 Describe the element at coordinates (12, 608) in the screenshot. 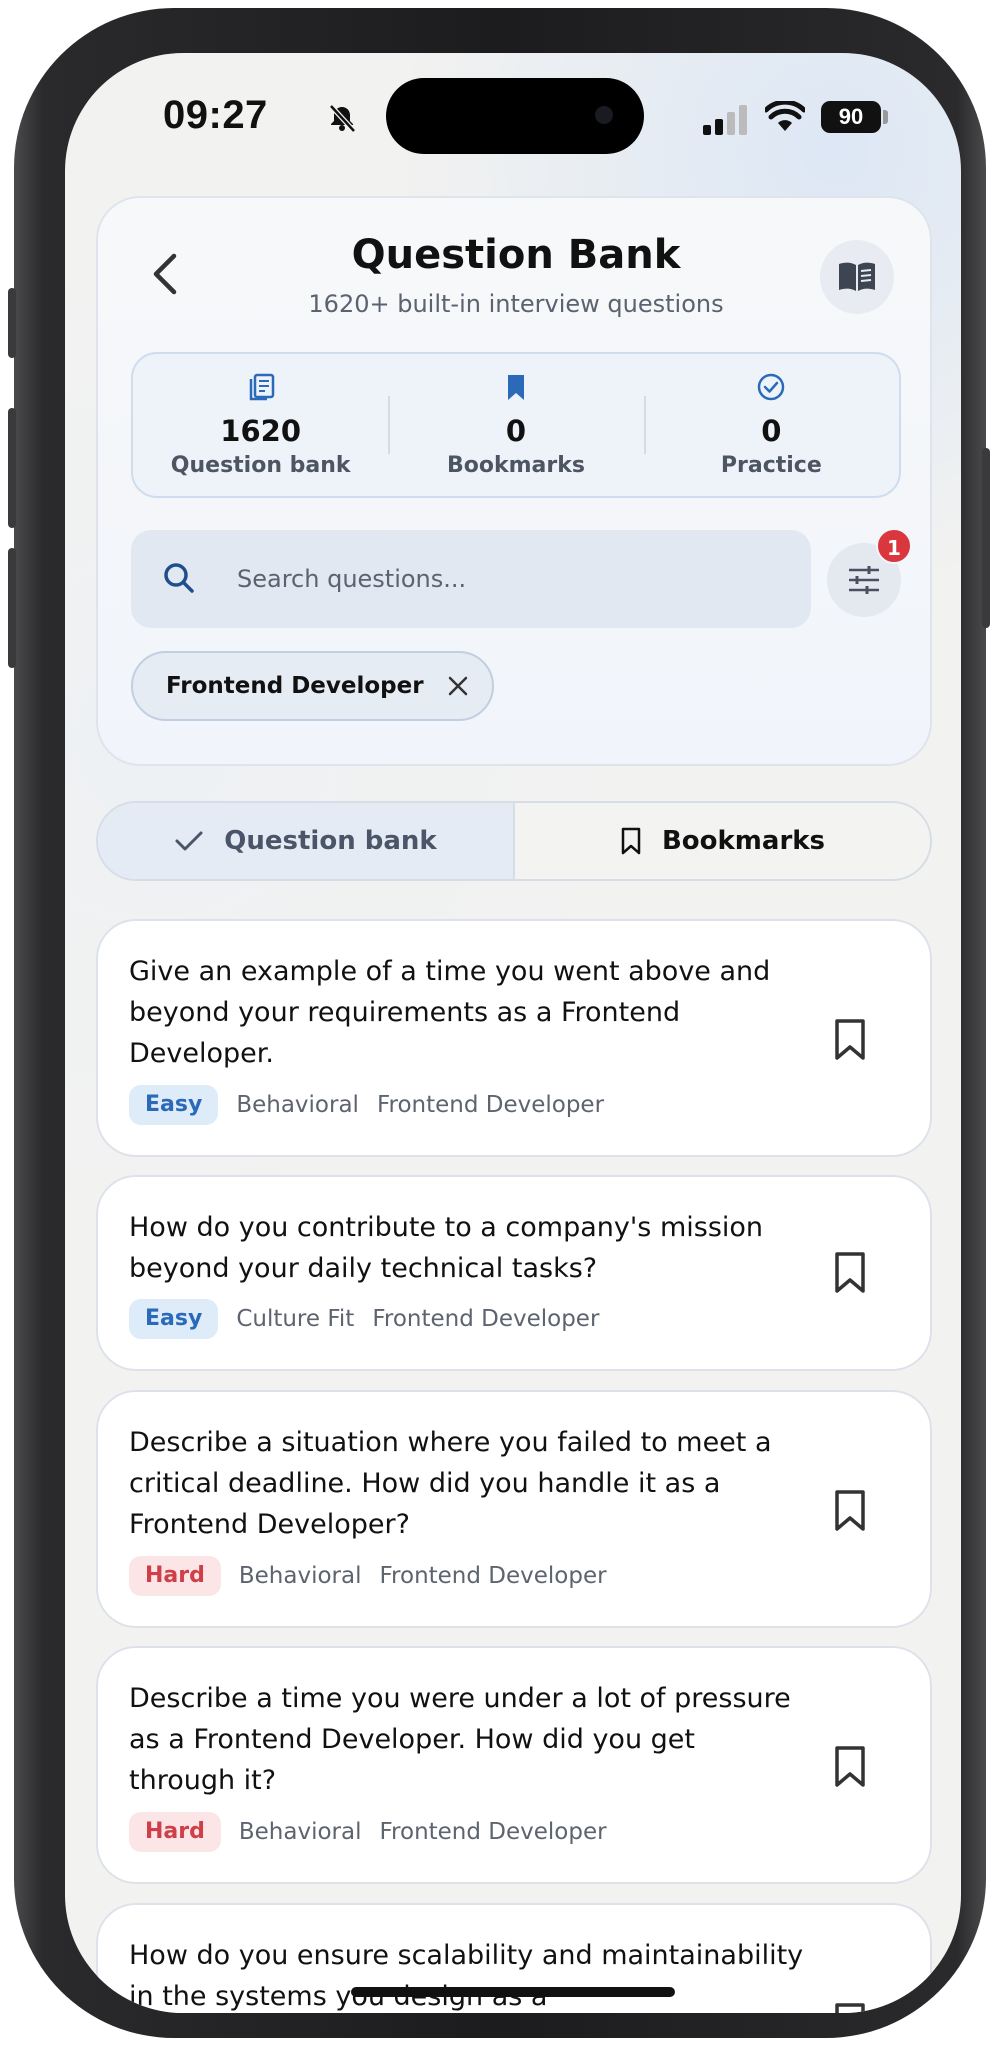

I see `volume-down-button` at that location.